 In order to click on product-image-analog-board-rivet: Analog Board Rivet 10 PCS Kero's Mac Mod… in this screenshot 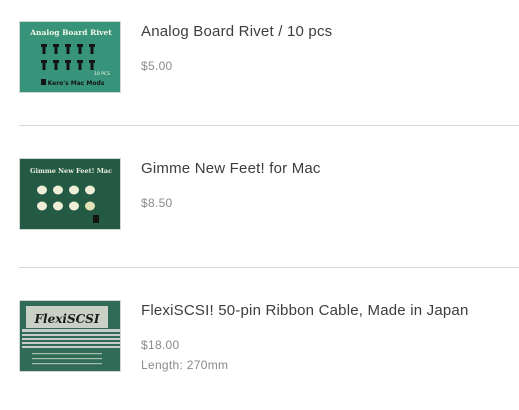, I will do `click(70, 57)`.